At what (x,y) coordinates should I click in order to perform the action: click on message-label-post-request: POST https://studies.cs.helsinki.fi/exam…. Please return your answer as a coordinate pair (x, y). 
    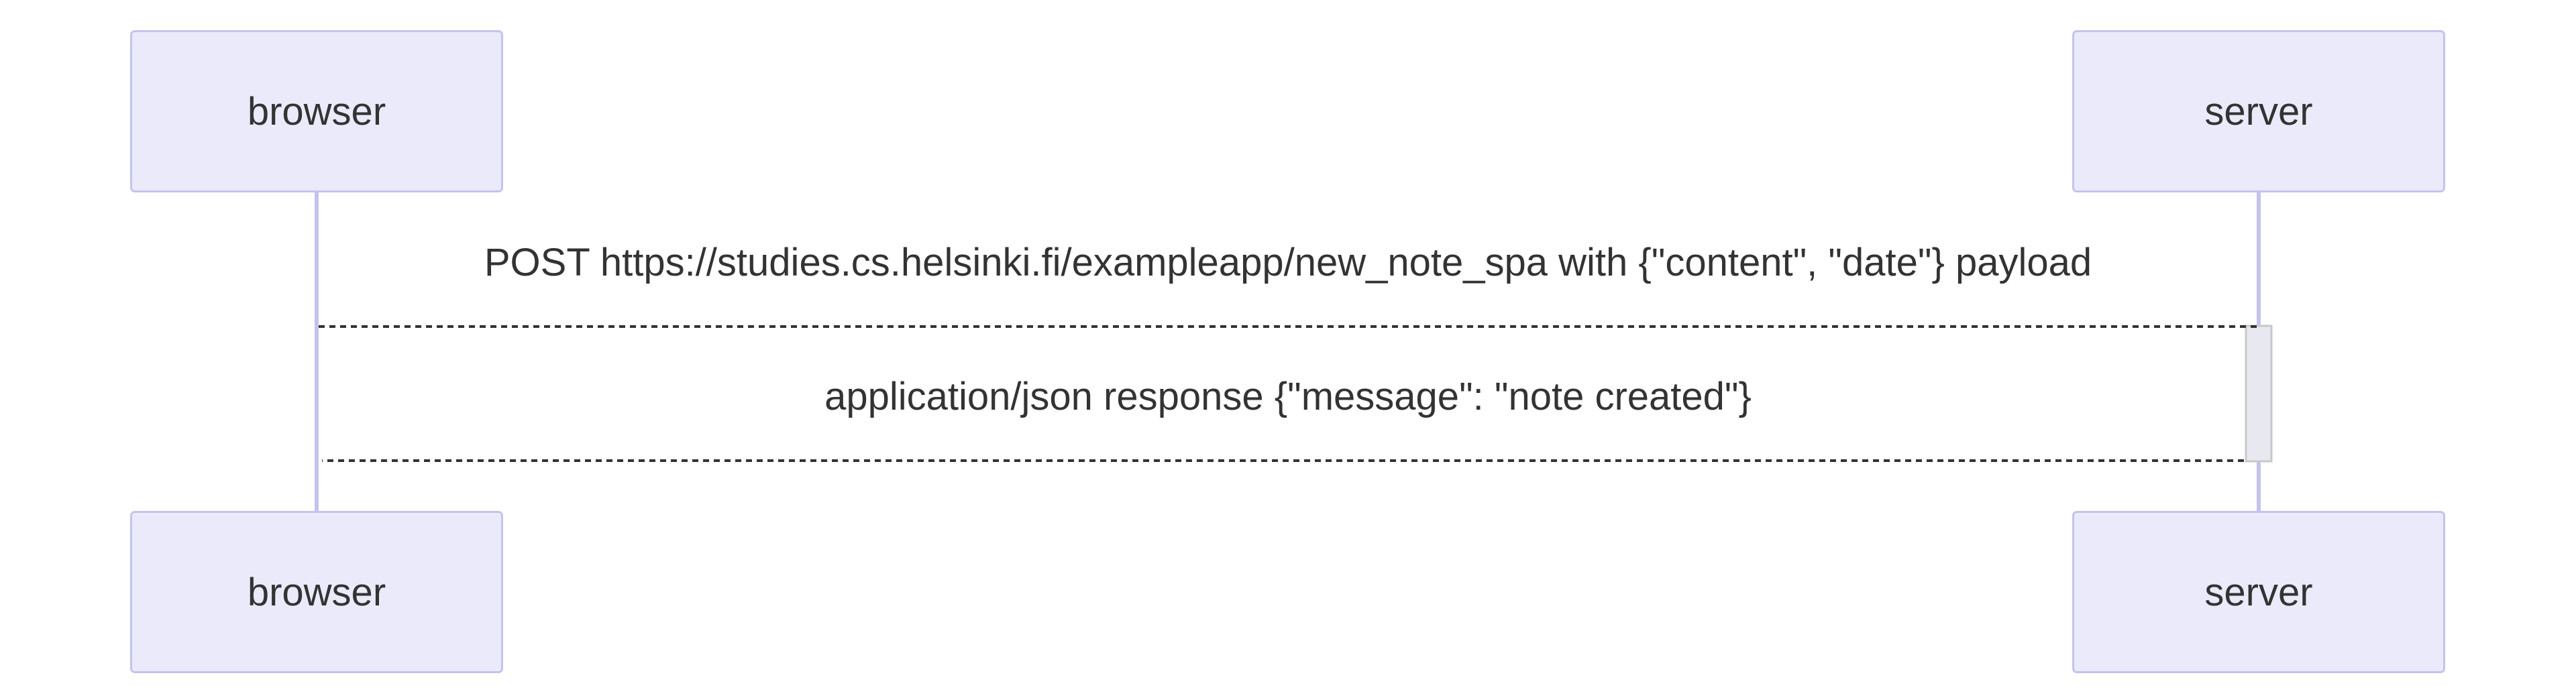
    Looking at the image, I should click on (1288, 262).